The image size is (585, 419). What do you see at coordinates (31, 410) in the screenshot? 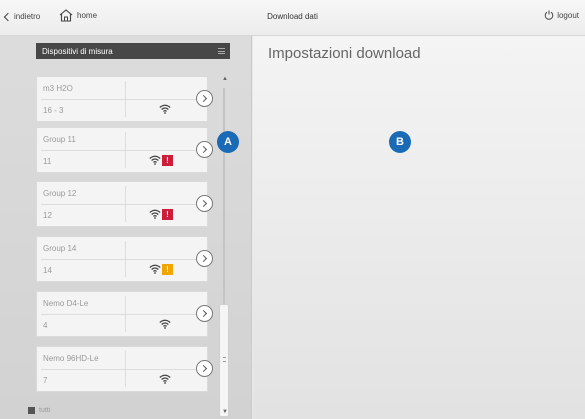
I see `legend-square-icon` at bounding box center [31, 410].